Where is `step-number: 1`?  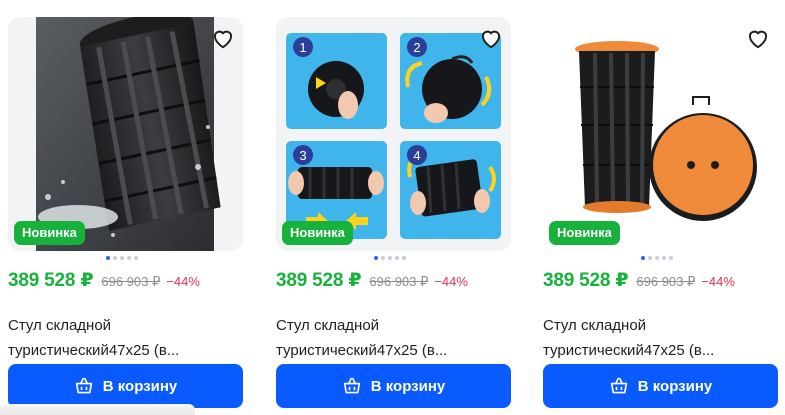 step-number: 1 is located at coordinates (302, 47).